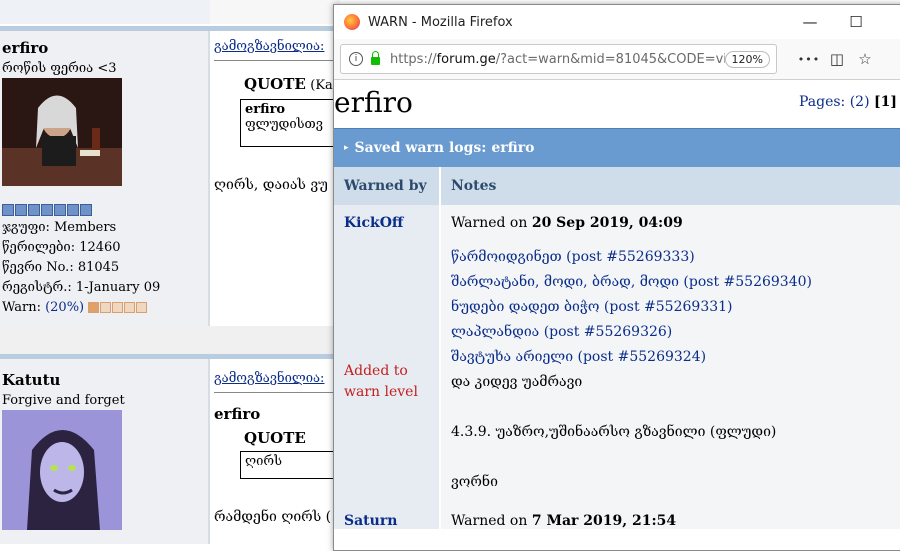 The width and height of the screenshot is (900, 551). Describe the element at coordinates (617, 22) in the screenshot. I see `title-bar: WARN - Mozilla Firefox — ☐` at that location.